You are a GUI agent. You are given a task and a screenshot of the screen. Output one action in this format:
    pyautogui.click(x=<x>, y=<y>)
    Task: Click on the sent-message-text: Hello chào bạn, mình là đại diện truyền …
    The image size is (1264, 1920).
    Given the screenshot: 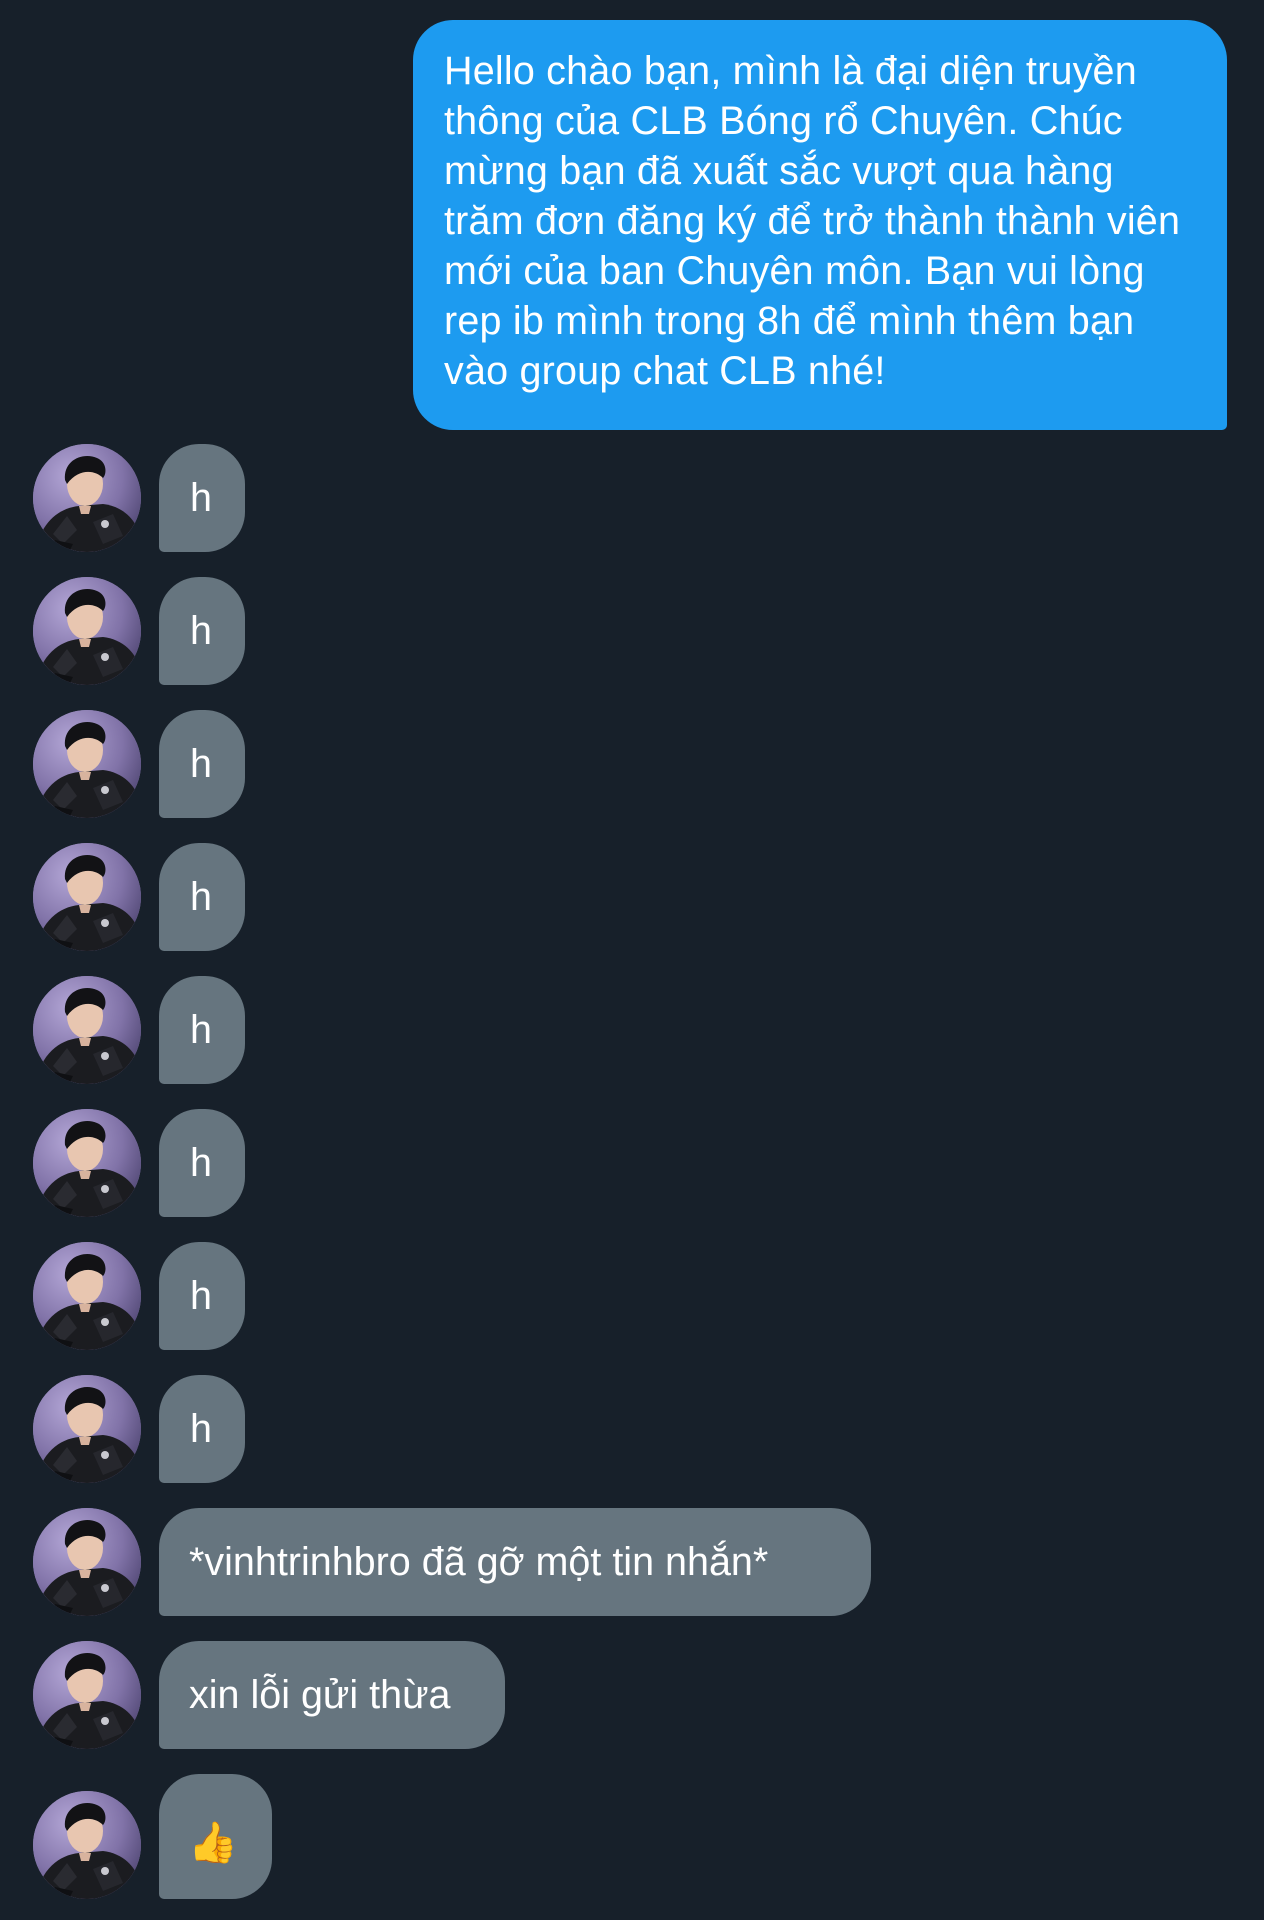 What is the action you would take?
    pyautogui.click(x=812, y=221)
    